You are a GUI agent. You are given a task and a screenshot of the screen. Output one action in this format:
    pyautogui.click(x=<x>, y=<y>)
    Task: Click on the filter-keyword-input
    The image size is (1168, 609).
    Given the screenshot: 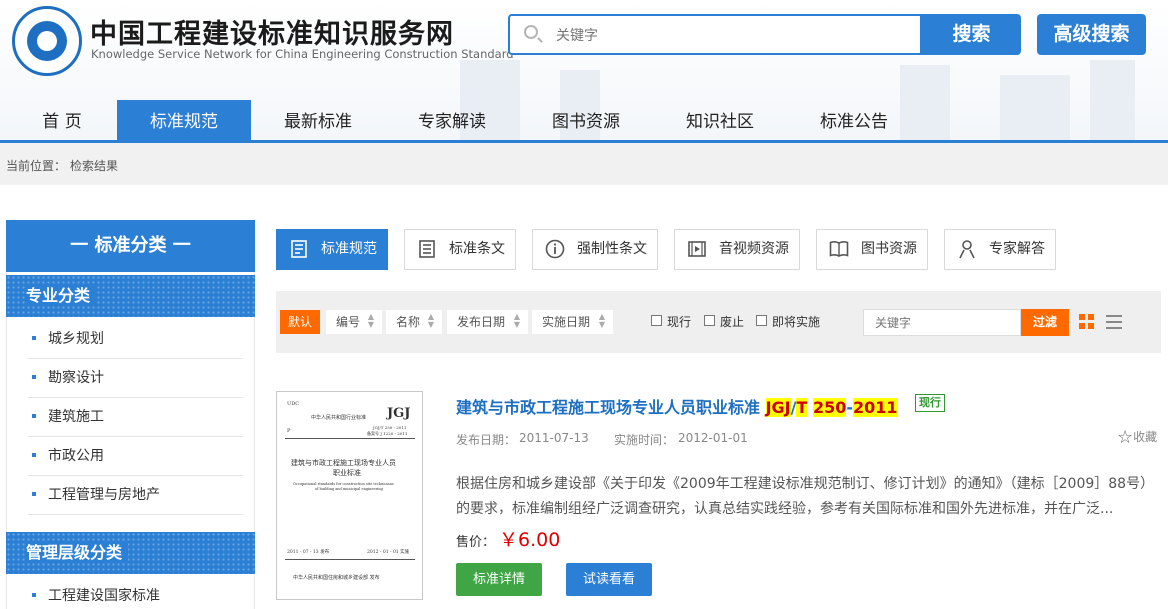 What is the action you would take?
    pyautogui.click(x=942, y=322)
    